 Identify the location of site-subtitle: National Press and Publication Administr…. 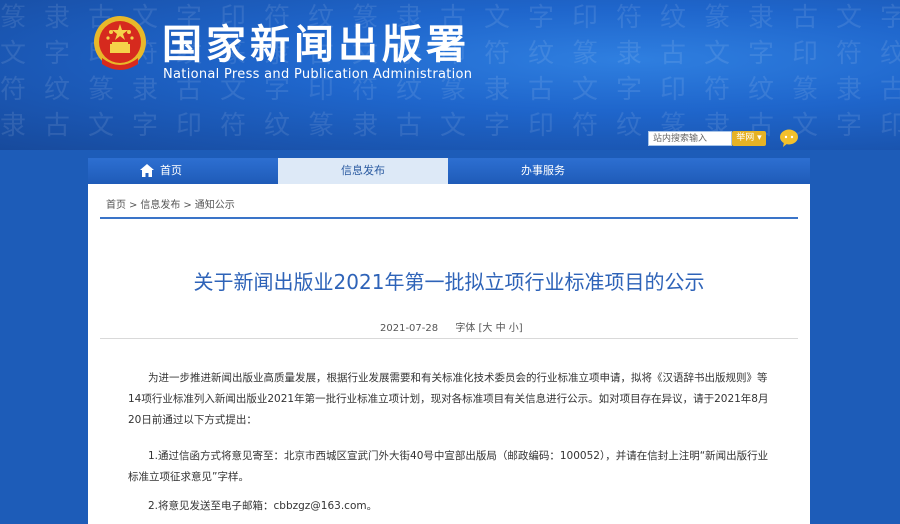
(318, 74).